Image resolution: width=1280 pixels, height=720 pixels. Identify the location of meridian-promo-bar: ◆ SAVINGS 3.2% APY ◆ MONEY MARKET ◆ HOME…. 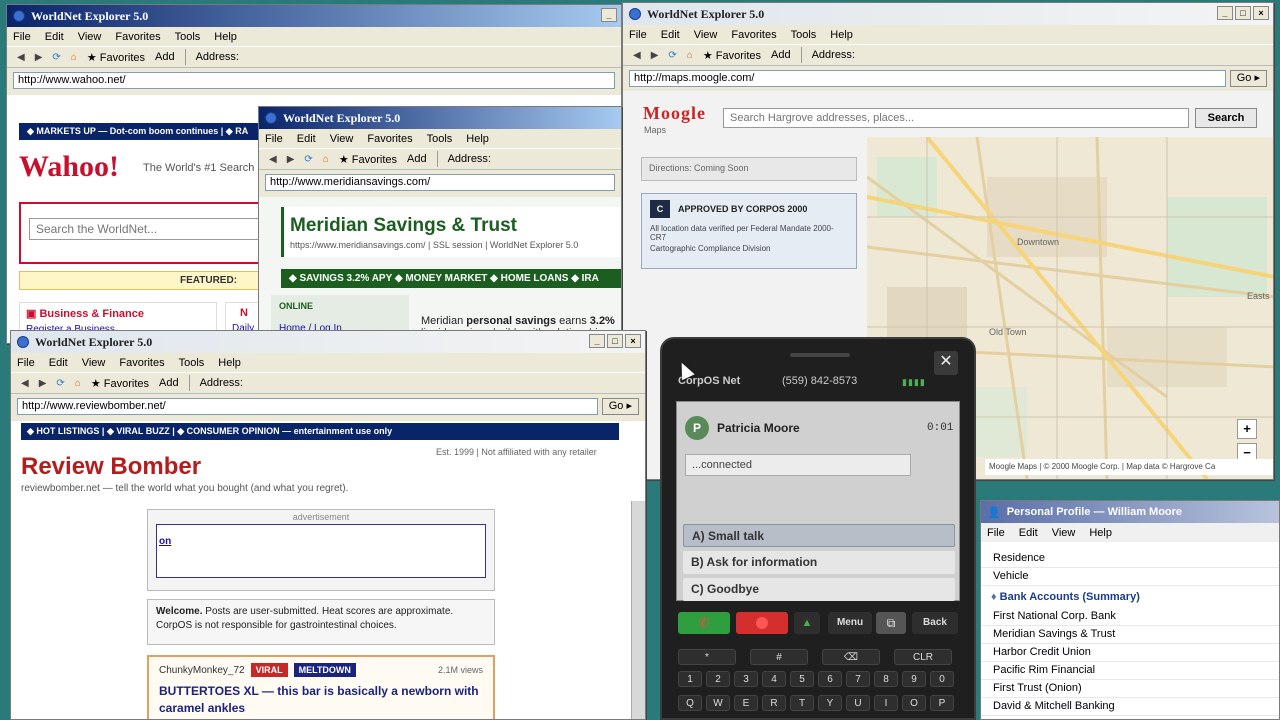
(451, 278).